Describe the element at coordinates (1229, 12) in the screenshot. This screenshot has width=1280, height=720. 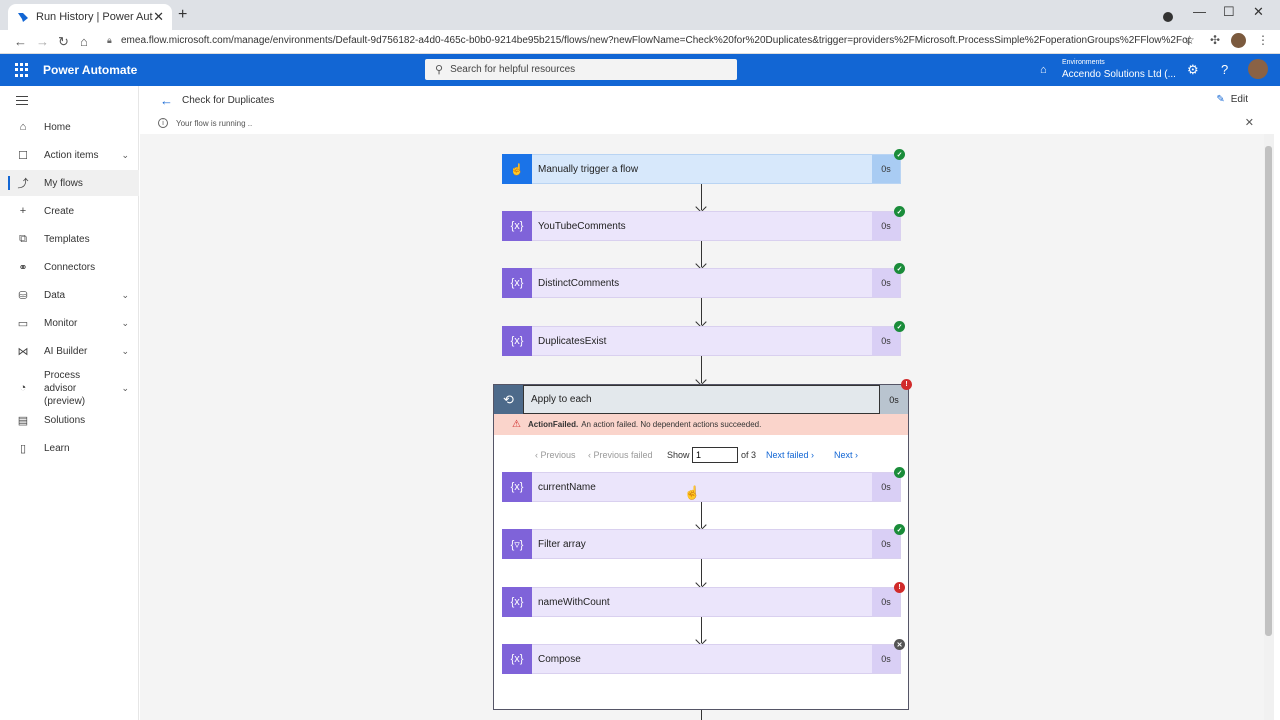
I see `maximize-button: ☐` at that location.